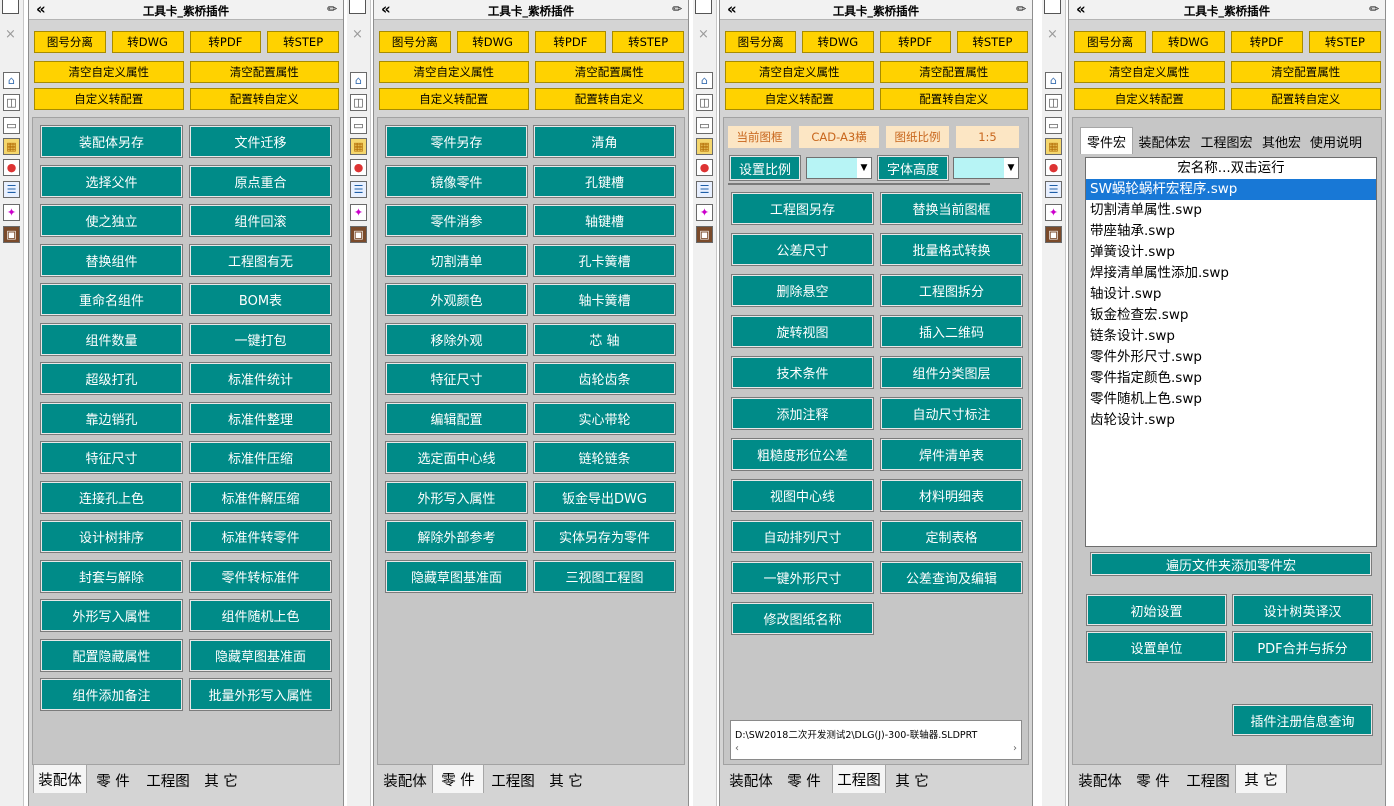 The height and width of the screenshot is (806, 1394). Describe the element at coordinates (260, 339) in the screenshot. I see `tool-button: 一键打包` at that location.